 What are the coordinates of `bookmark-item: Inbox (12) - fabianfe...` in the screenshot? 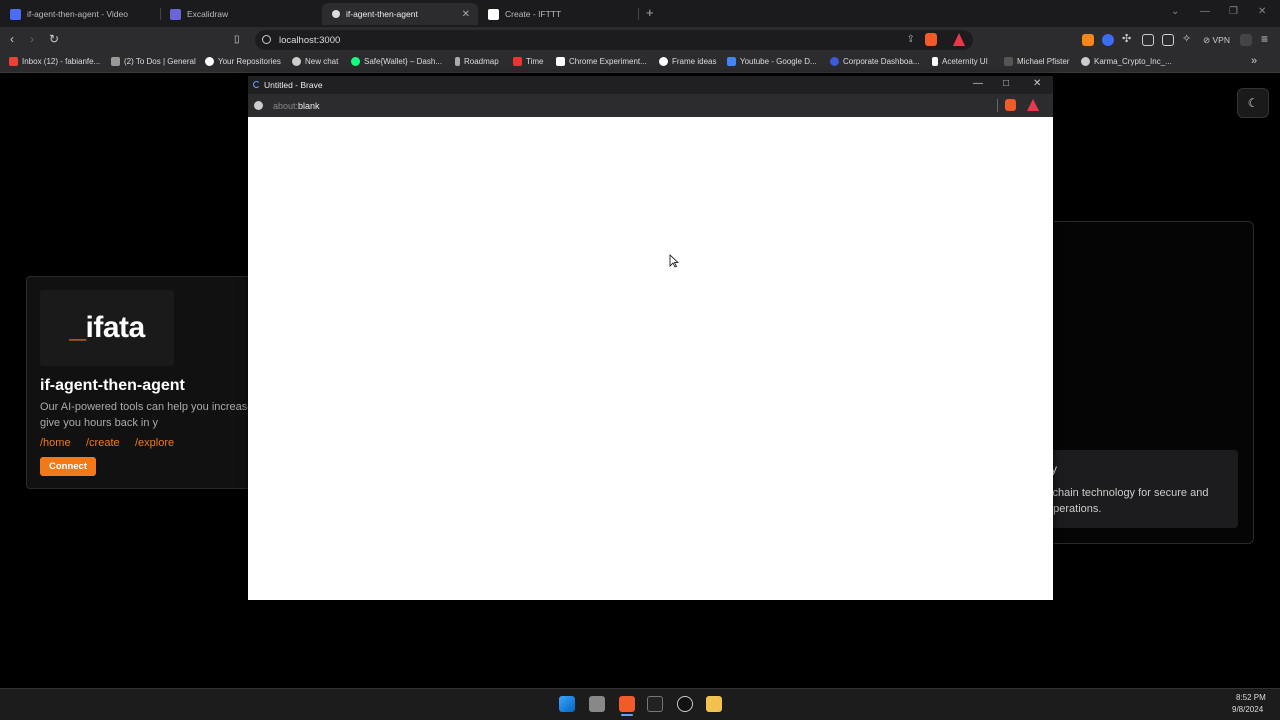 It's located at (54, 61).